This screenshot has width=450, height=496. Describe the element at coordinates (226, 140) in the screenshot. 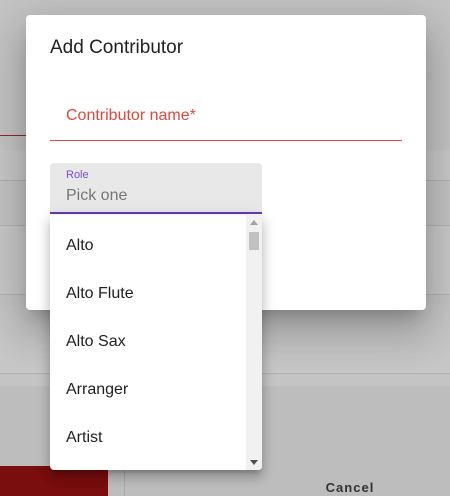

I see `contributor-name-underline` at that location.